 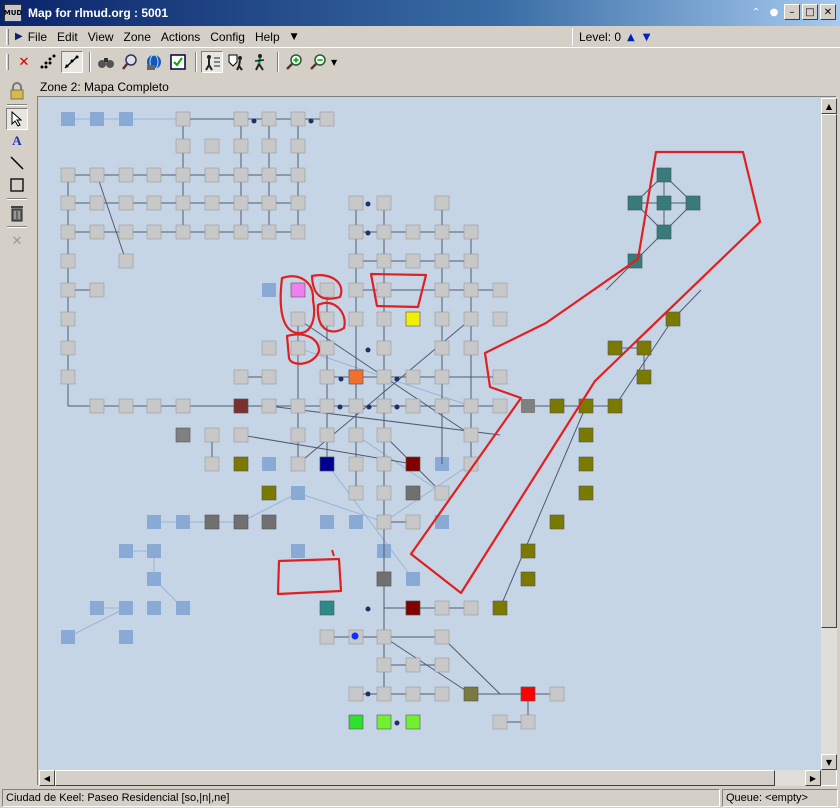 I want to click on connect-icon, so click(x=48, y=62).